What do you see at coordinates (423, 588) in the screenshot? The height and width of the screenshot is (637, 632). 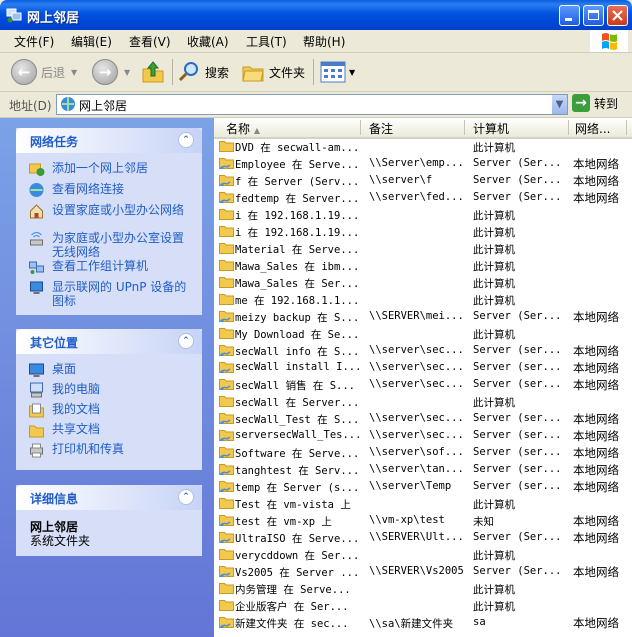 I see `table-row: 内务管理 在 Serve... 此计算机` at bounding box center [423, 588].